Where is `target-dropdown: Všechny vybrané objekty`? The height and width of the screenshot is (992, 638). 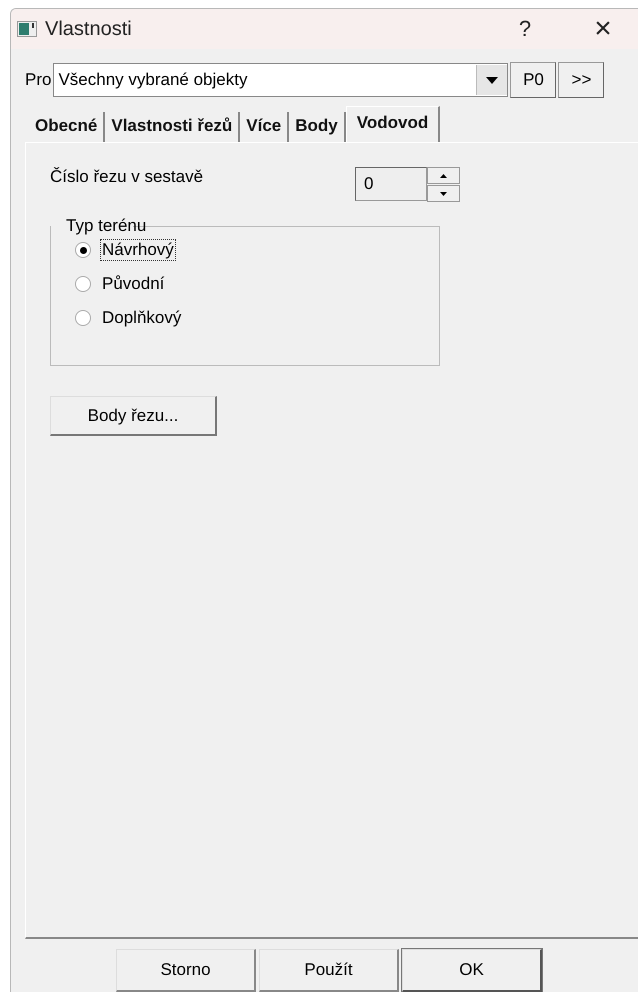
target-dropdown: Všechny vybrané objekty is located at coordinates (280, 80).